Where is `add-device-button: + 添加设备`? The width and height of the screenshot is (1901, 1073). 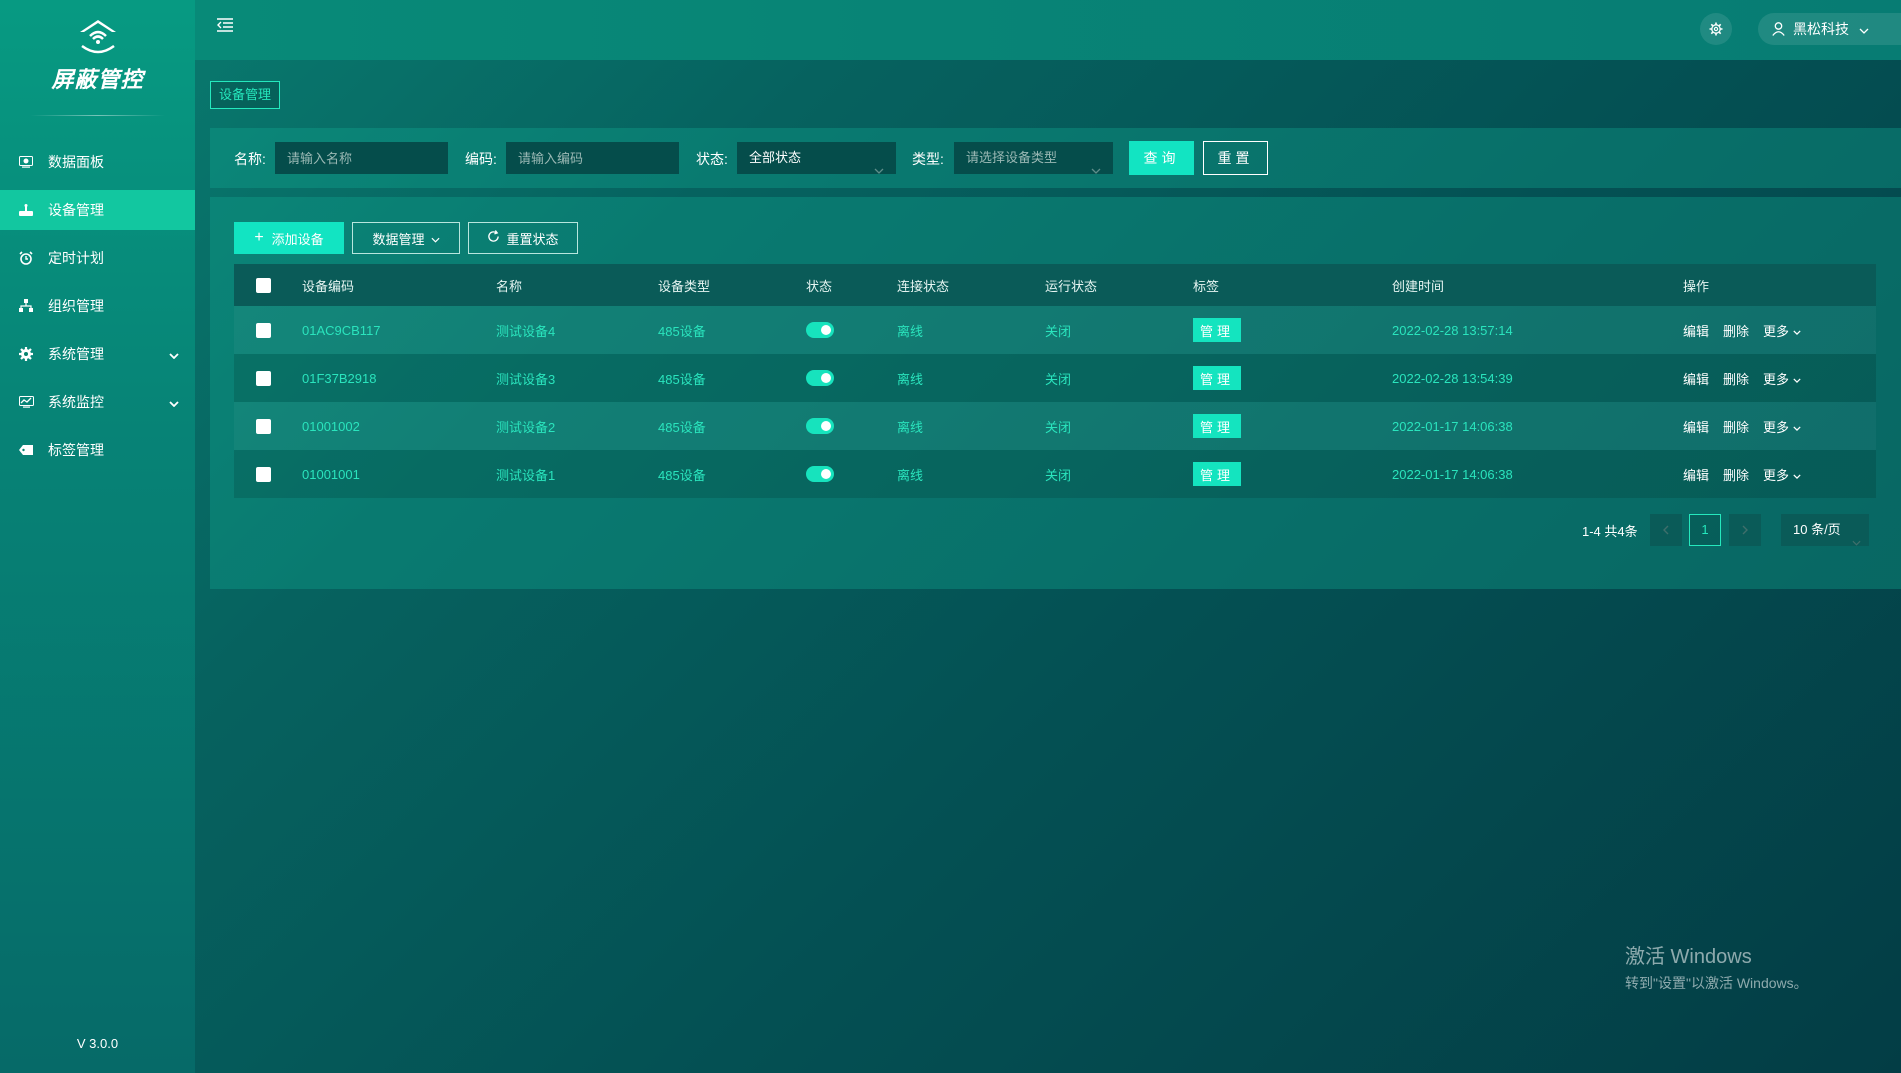
add-device-button: + 添加设备 is located at coordinates (289, 238).